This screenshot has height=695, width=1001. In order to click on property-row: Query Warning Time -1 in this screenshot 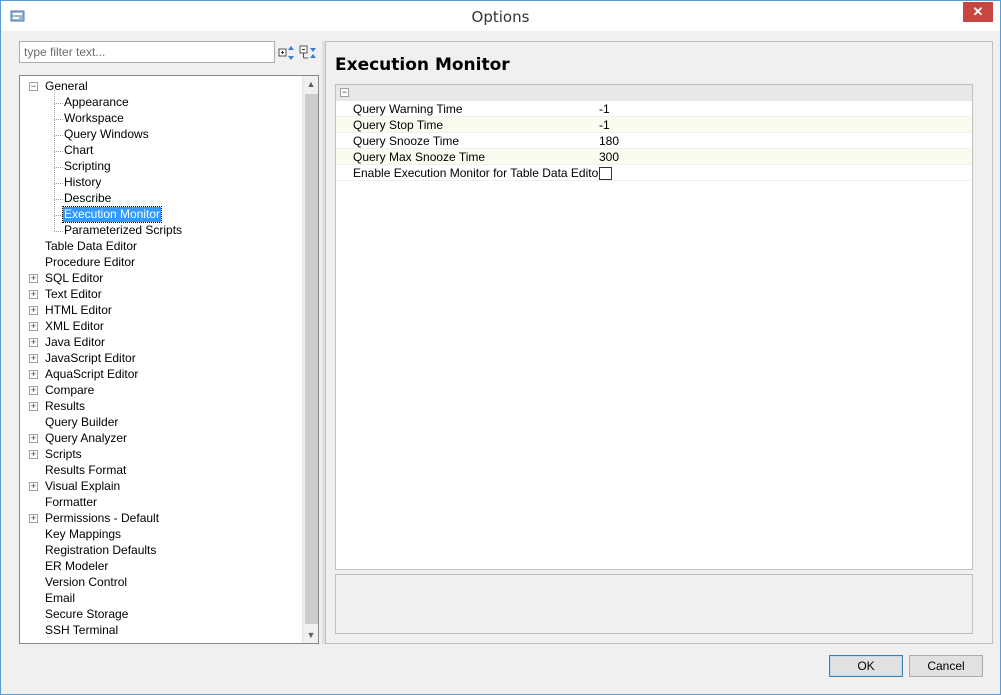, I will do `click(654, 109)`.